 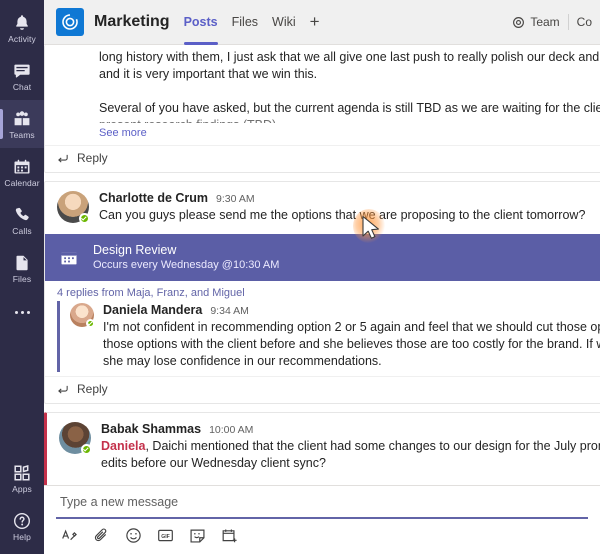 I want to click on sidebar-item-label: Apps, so click(x=22, y=488).